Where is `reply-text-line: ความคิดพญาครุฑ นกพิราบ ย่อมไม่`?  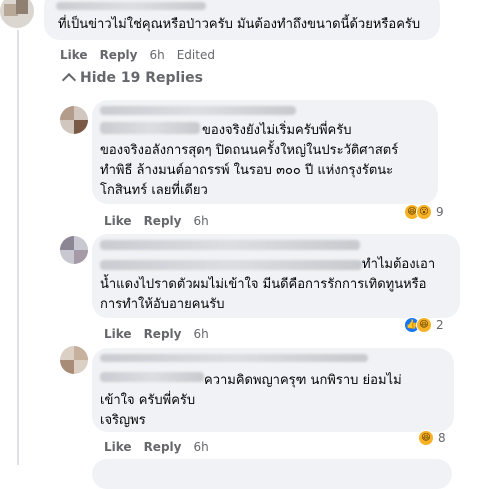 reply-text-line: ความคิดพญาครุฑ นกพิราบ ย่อมไม่ is located at coordinates (303, 380).